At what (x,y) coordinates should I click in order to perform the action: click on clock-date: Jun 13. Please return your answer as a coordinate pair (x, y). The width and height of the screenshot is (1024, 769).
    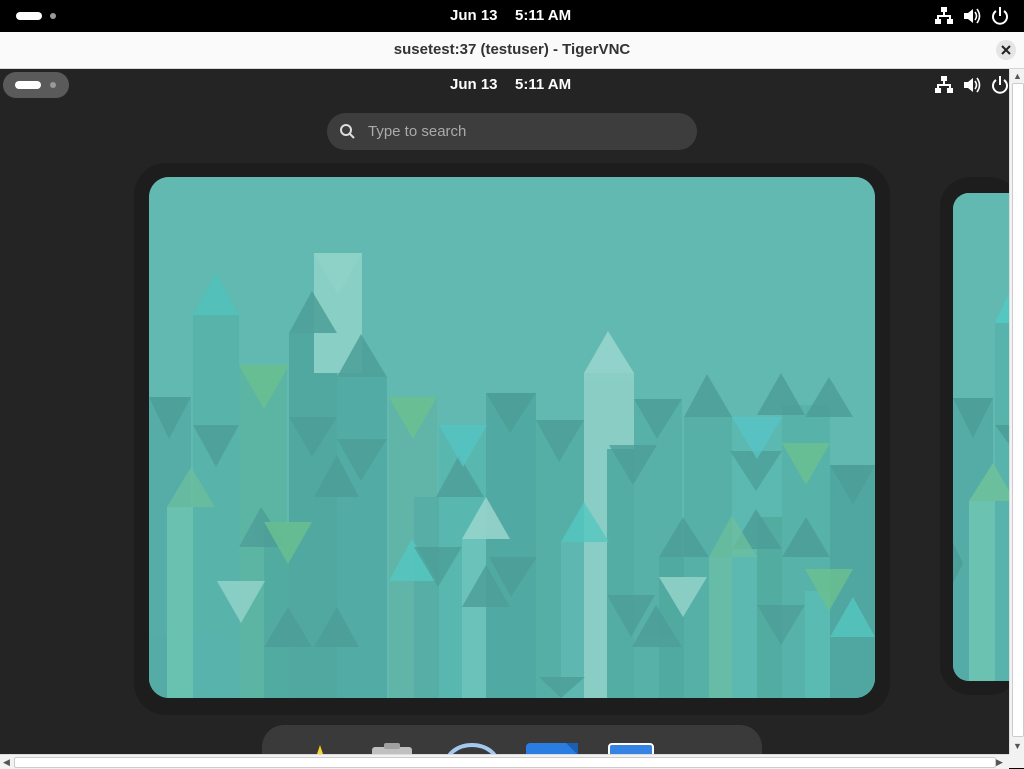
    Looking at the image, I should click on (474, 15).